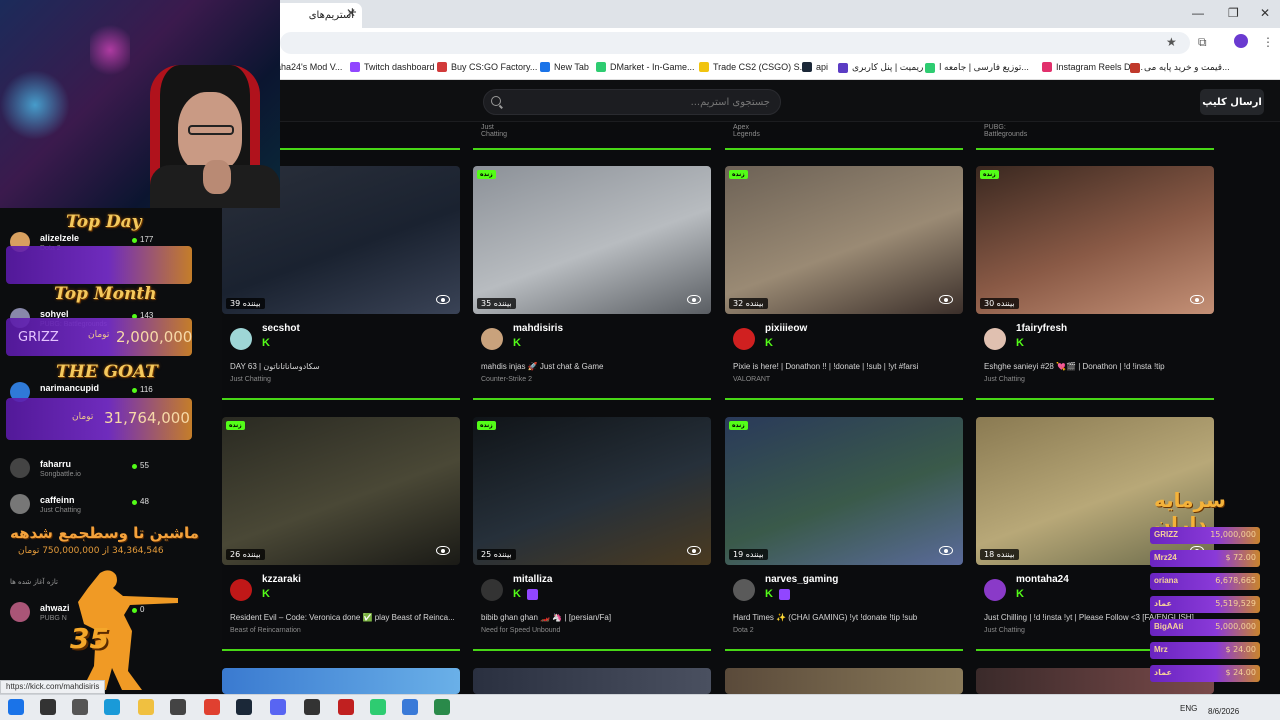 The width and height of the screenshot is (1280, 720). I want to click on stream-thumbnail: زنده 32 بیننده, so click(844, 240).